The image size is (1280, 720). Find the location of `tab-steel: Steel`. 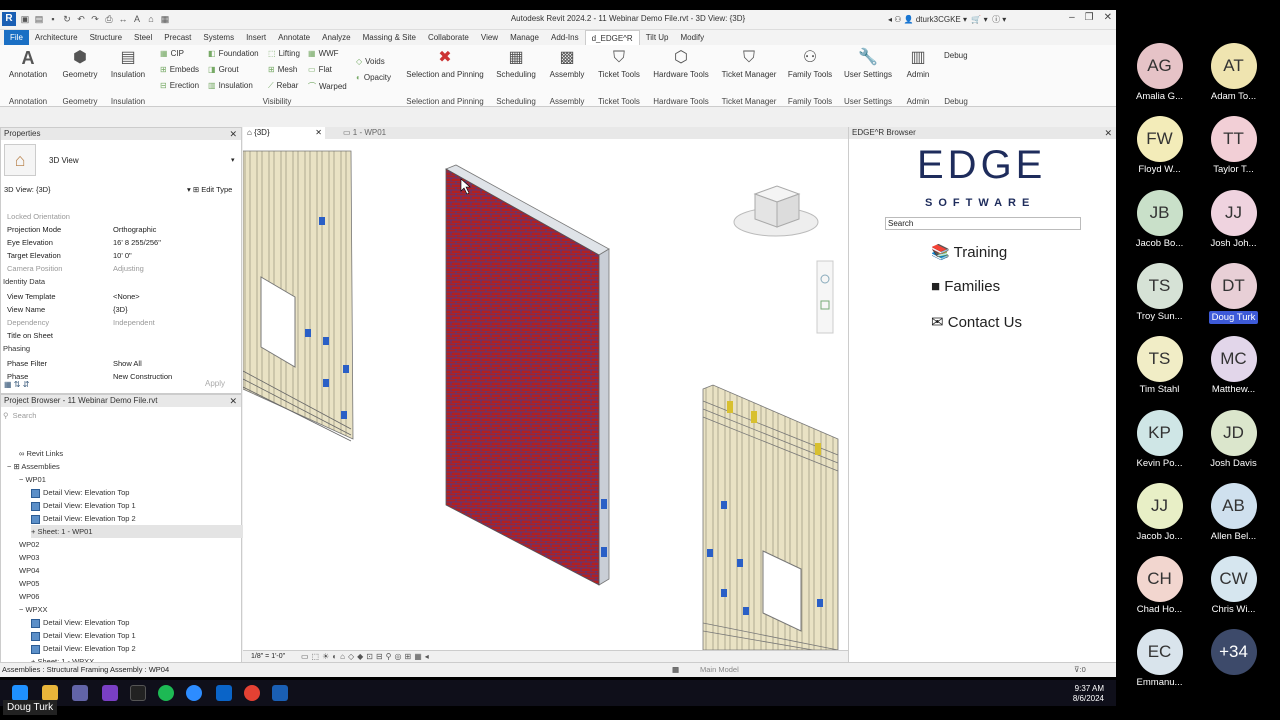

tab-steel: Steel is located at coordinates (143, 37).